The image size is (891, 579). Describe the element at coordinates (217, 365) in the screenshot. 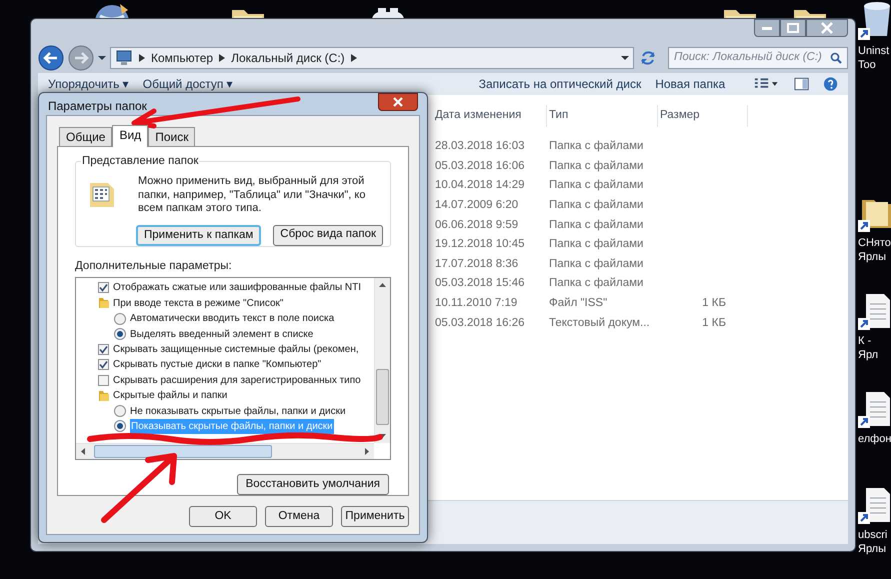

I see `option-label: Скрывать пустые диски в папке "Компьютер"` at that location.